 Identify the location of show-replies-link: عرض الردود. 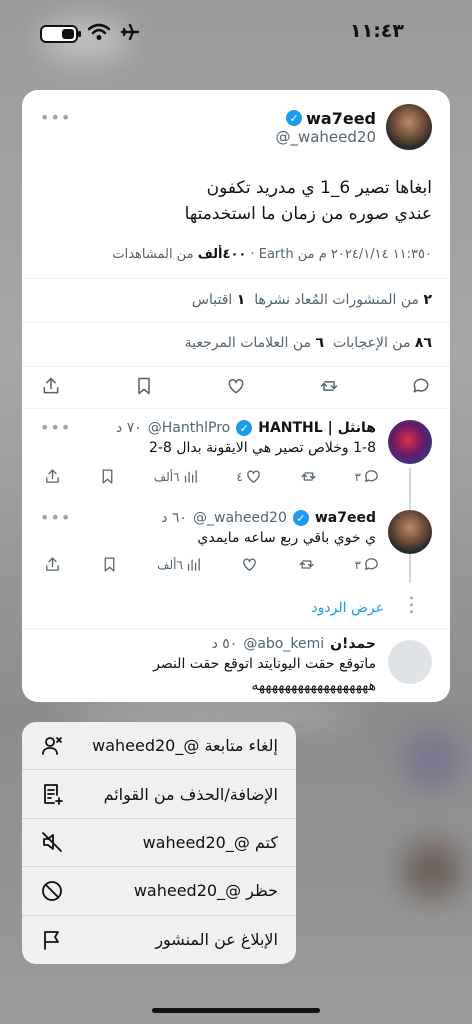
(347, 608).